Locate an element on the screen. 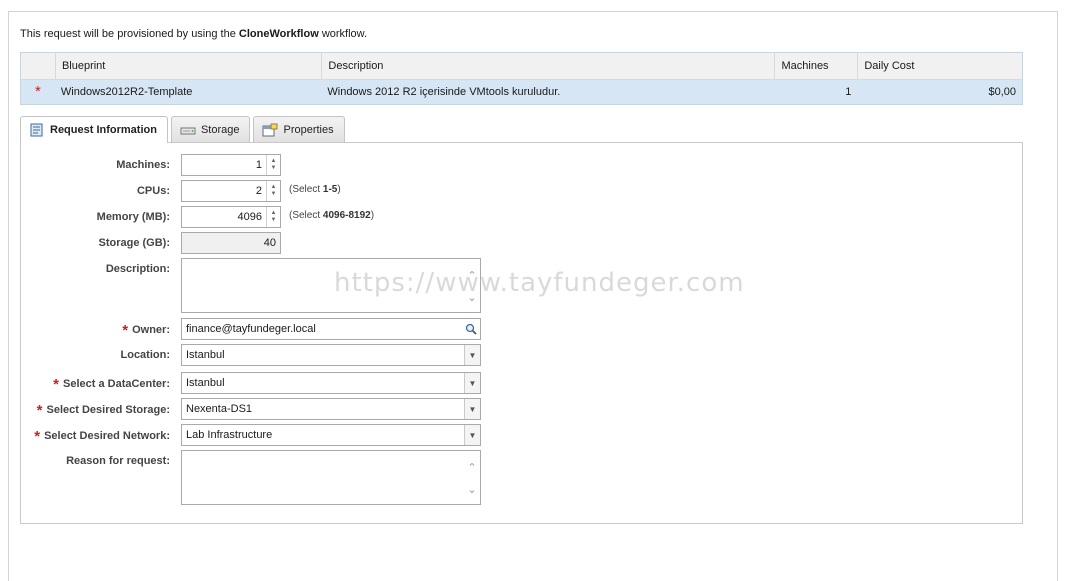  memory-hint: (Select 4096-8192) is located at coordinates (331, 215).